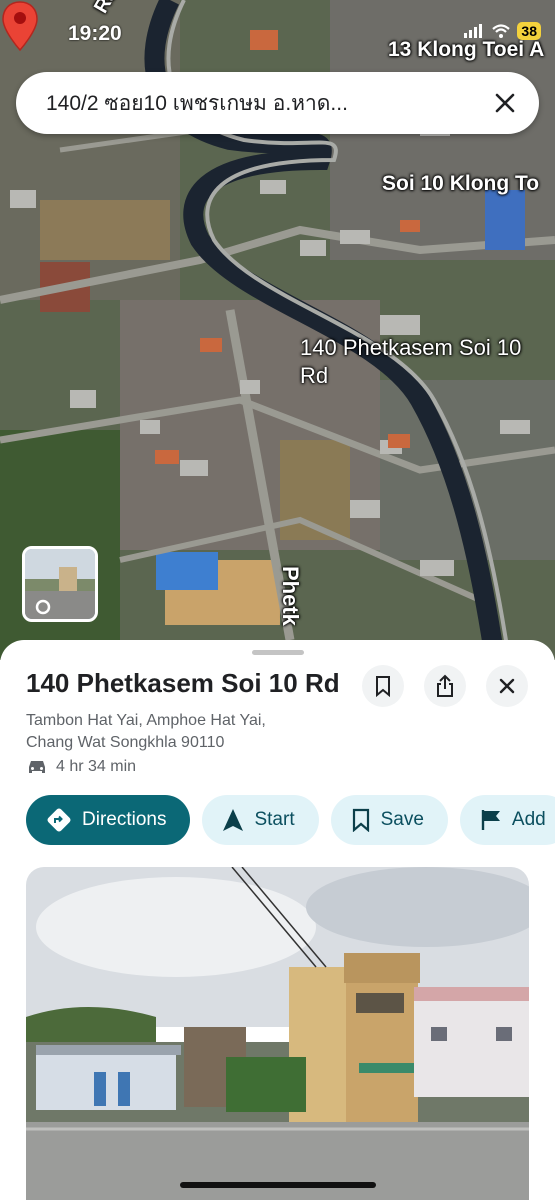 The image size is (555, 1200). Describe the element at coordinates (278, 652) in the screenshot. I see `sheet-drag-handle` at that location.